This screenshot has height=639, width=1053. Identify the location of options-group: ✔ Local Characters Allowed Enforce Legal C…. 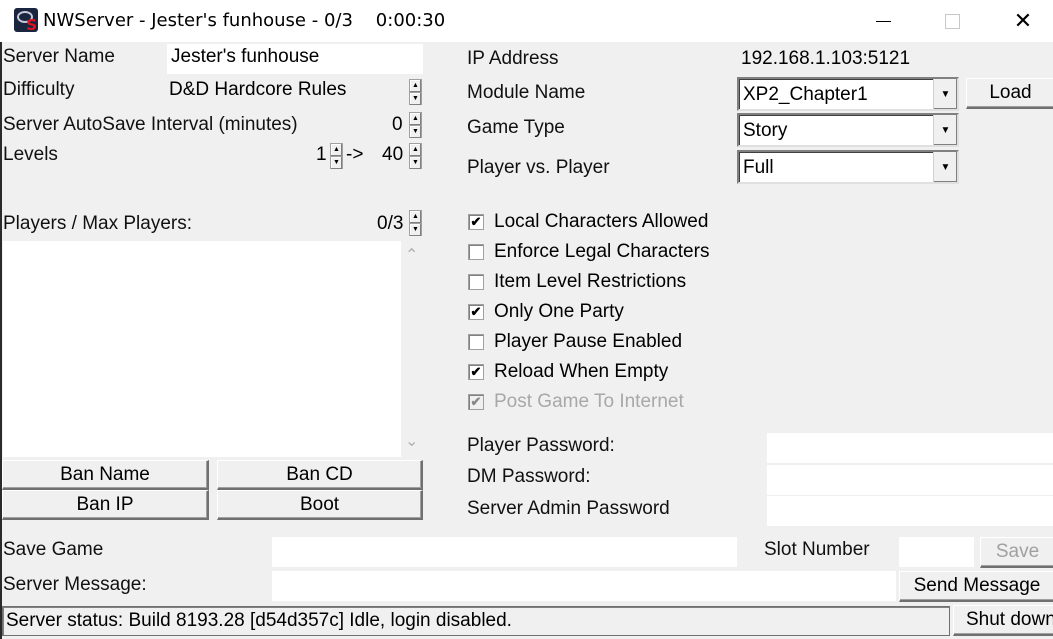
(618, 318).